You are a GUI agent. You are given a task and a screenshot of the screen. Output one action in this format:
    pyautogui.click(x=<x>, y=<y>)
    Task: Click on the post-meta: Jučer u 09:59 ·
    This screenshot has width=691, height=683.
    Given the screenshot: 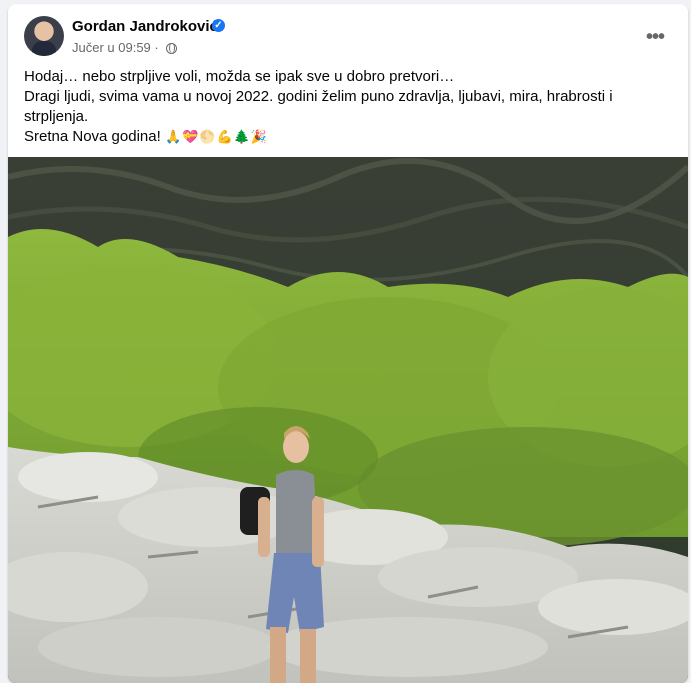 What is the action you would take?
    pyautogui.click(x=125, y=47)
    